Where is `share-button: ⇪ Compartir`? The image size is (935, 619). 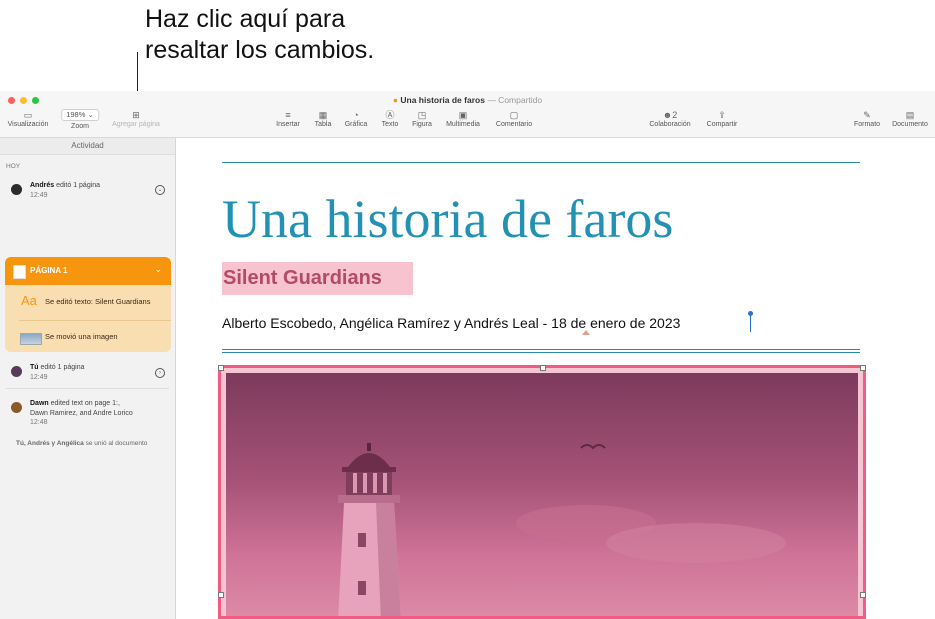
share-button: ⇪ Compartir is located at coordinates (722, 118).